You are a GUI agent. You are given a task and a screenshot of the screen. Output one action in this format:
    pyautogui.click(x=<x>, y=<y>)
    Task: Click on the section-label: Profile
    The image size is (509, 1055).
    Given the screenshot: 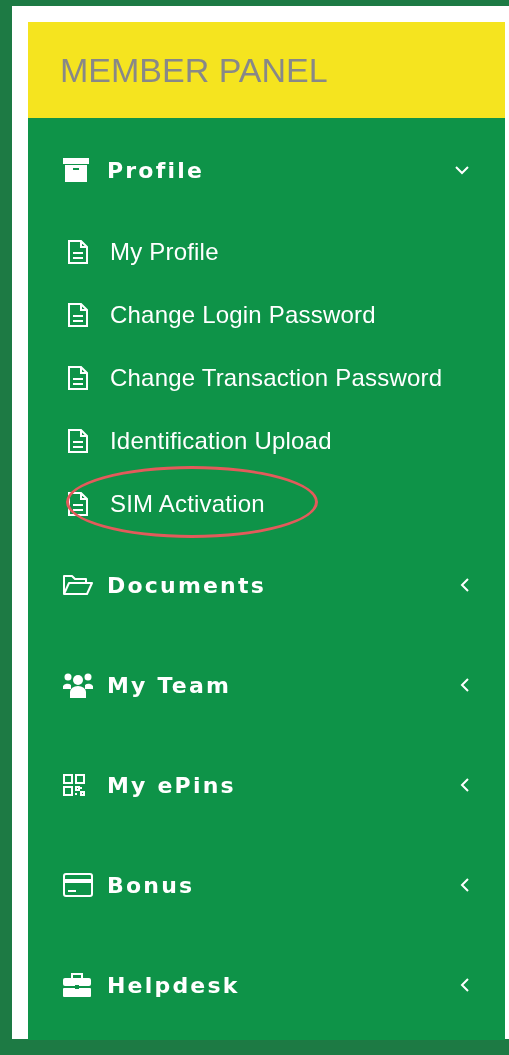 What is the action you would take?
    pyautogui.click(x=156, y=170)
    